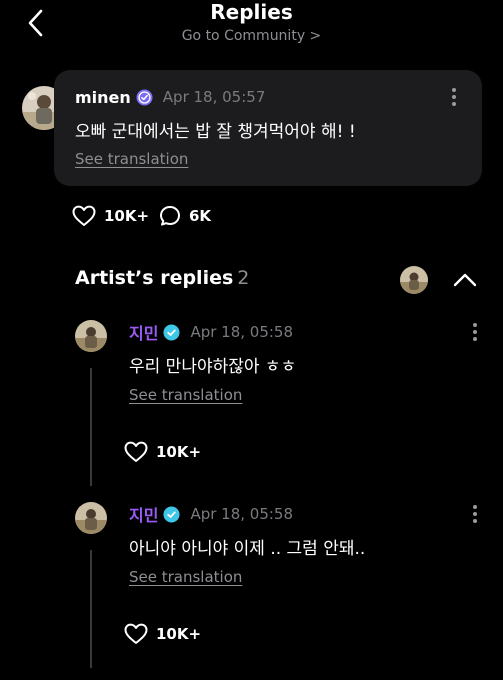 The width and height of the screenshot is (503, 680). I want to click on comment-author-row: minen Apr 18, 05:57, so click(170, 97).